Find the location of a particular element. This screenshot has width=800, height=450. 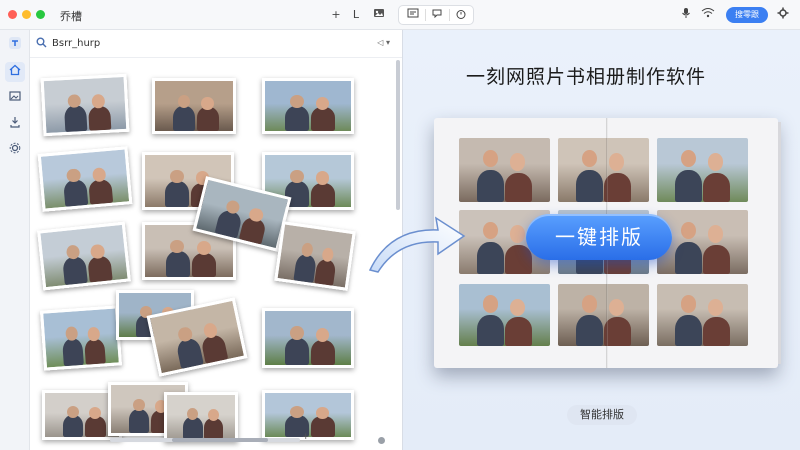

minimize-window-button is located at coordinates (26, 14).